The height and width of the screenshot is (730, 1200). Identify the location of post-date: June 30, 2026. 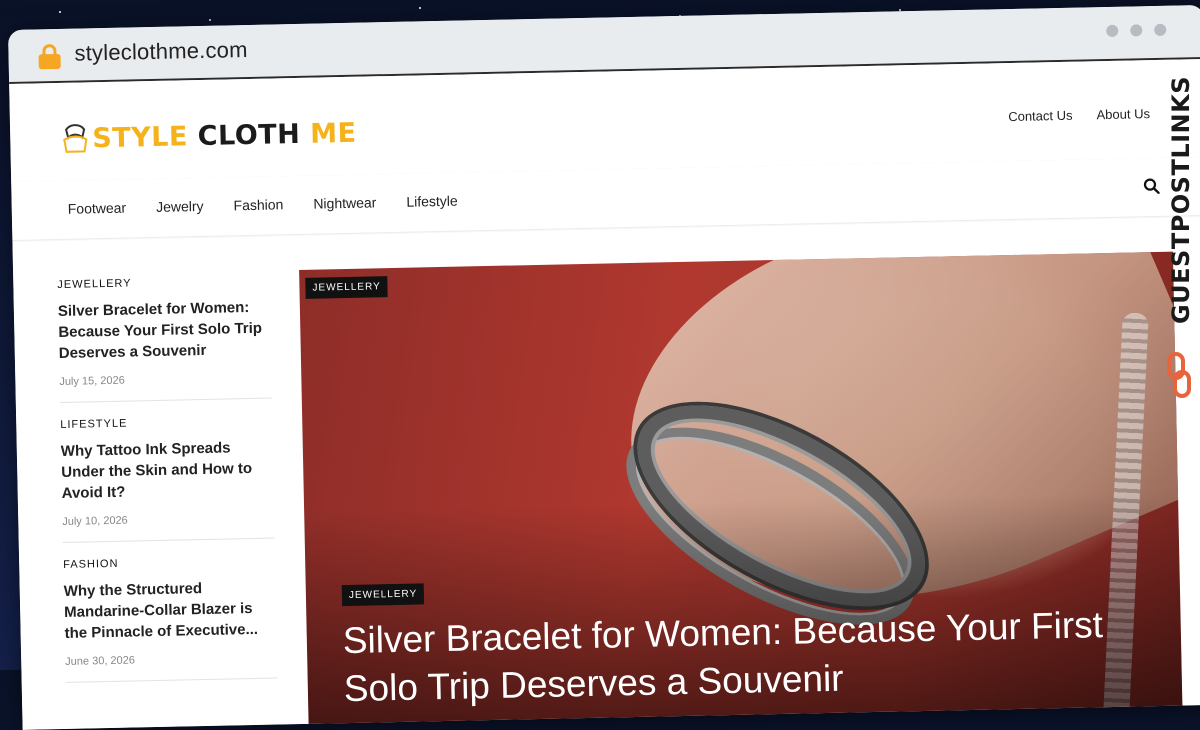
(100, 661).